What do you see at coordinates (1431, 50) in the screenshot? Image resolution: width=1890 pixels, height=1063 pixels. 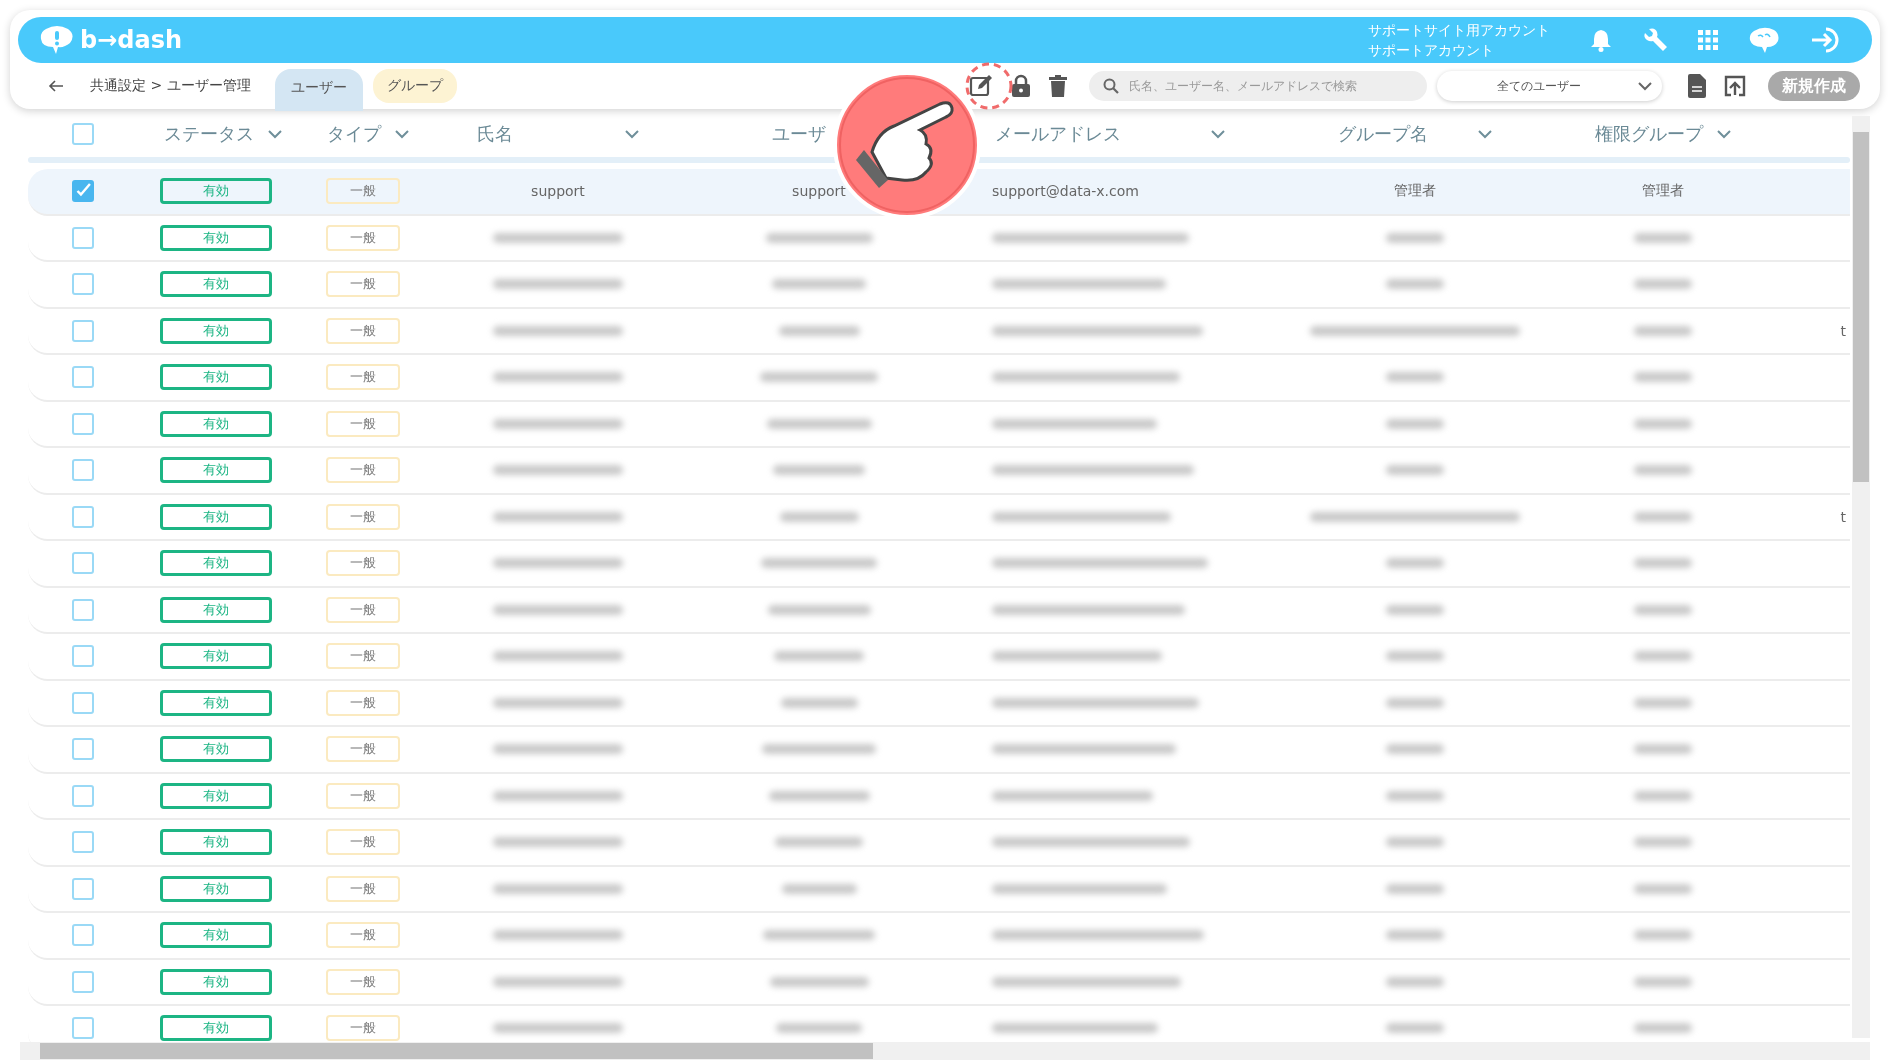 I see `account-name: サポートアカウント` at bounding box center [1431, 50].